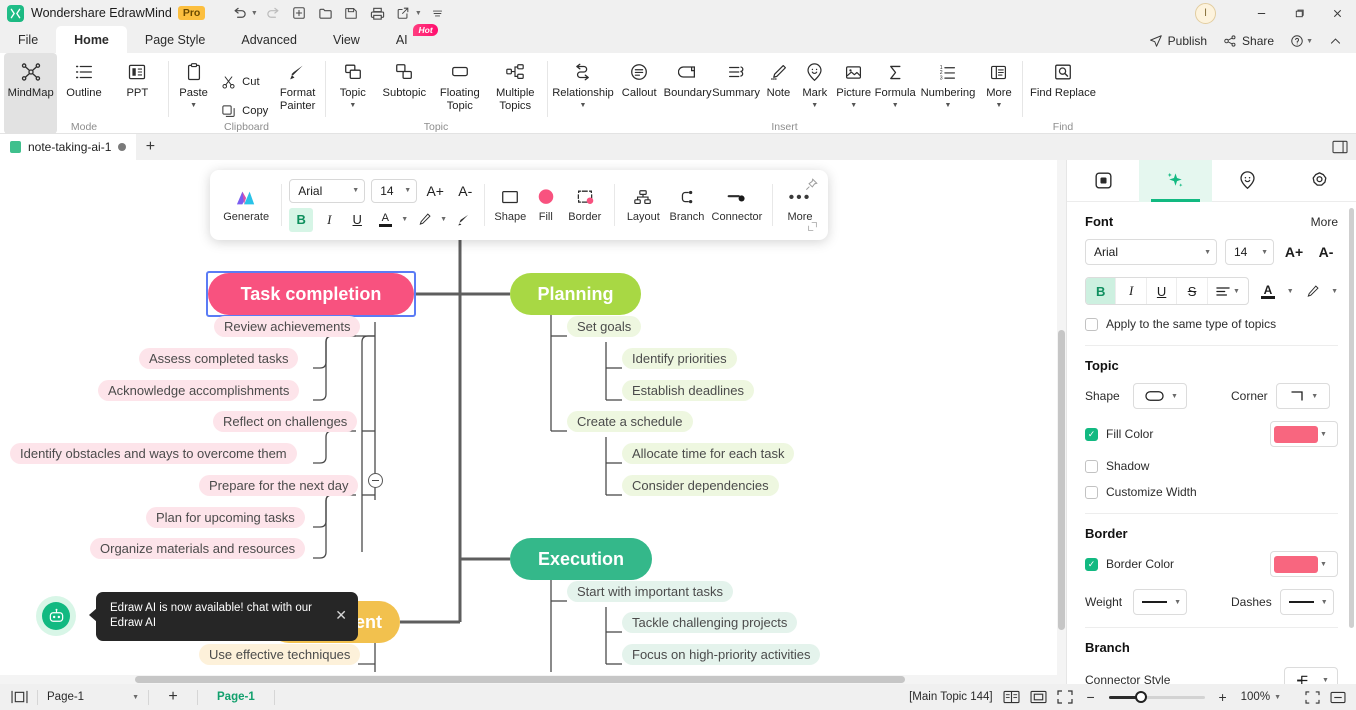 Image resolution: width=1356 pixels, height=710 pixels. I want to click on pin-toolbar-icon, so click(811, 184).